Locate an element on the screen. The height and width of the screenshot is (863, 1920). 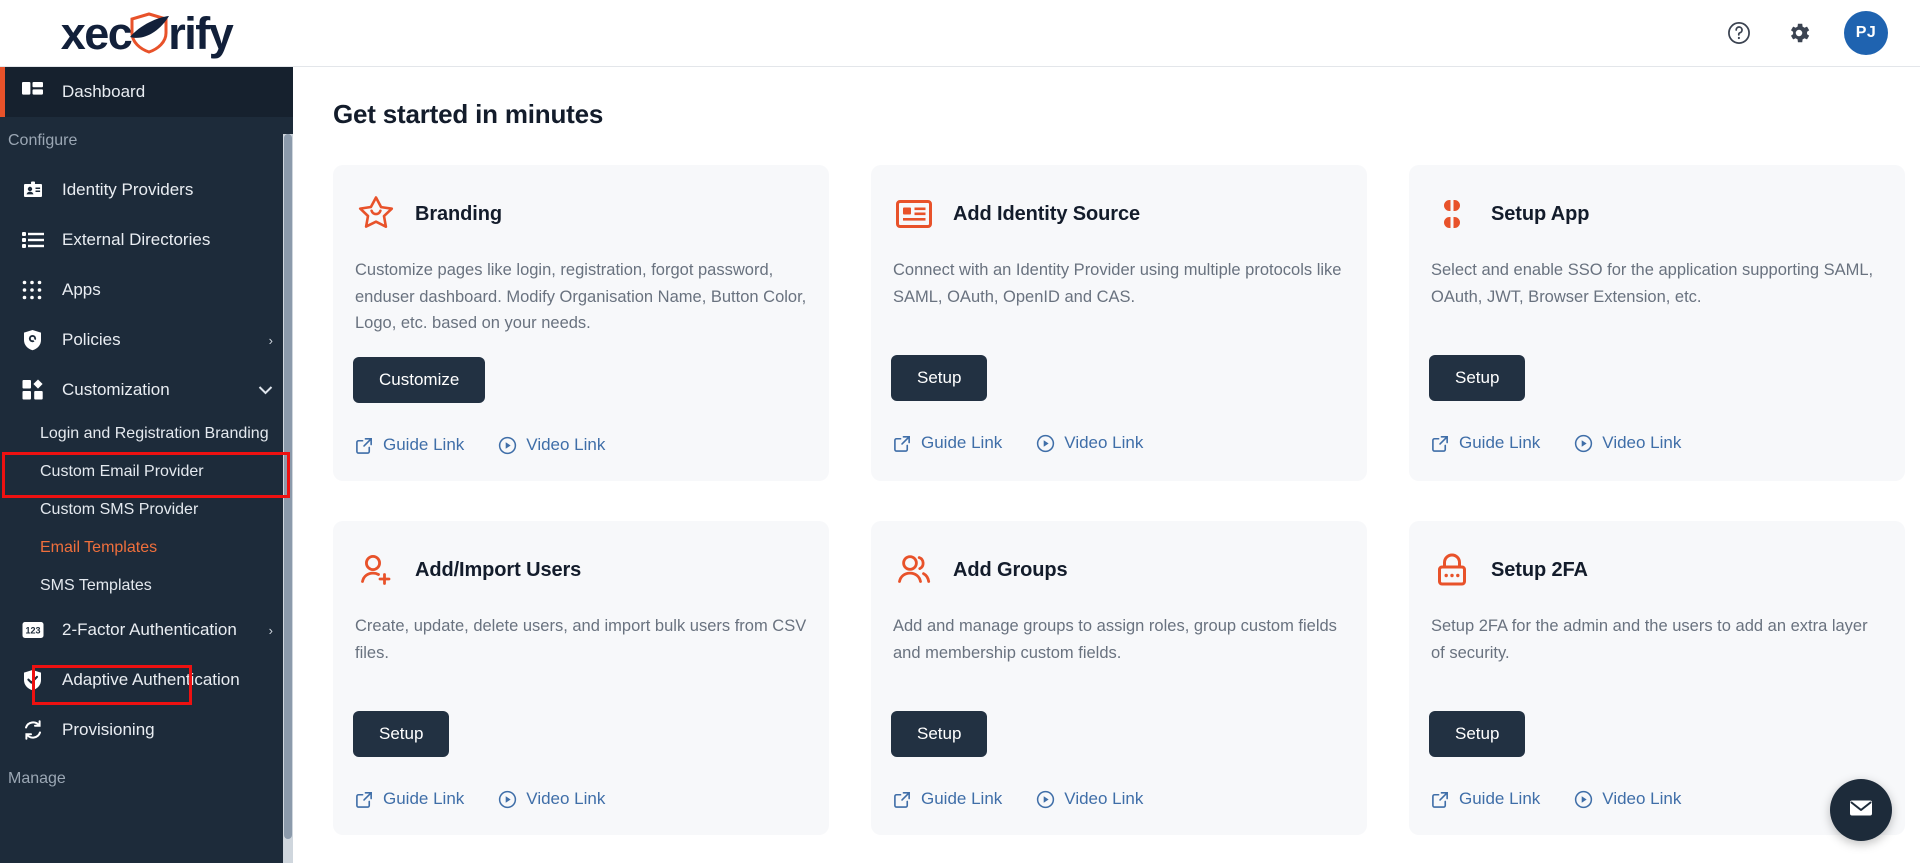
avatar: PJ is located at coordinates (1866, 33).